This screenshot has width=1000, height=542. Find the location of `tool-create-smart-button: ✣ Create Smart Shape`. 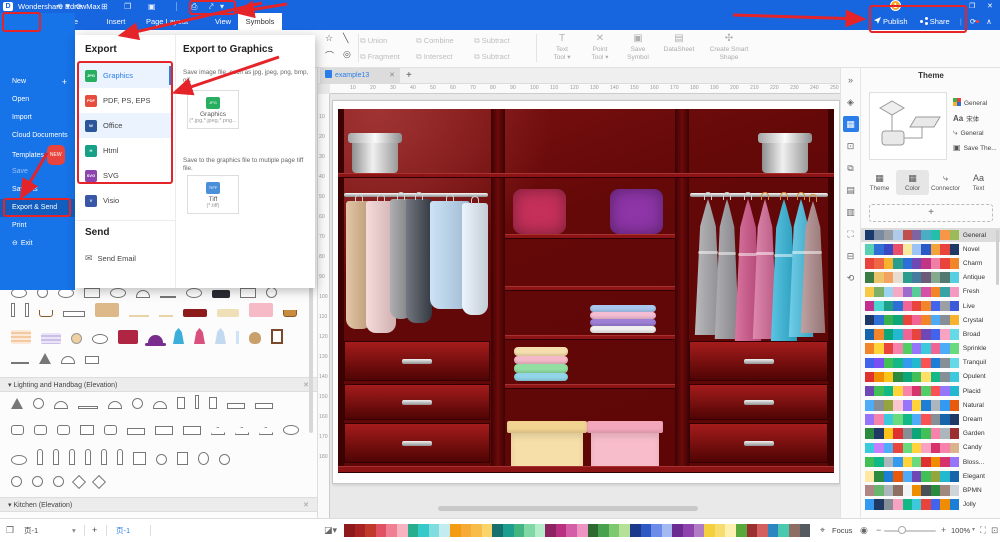

tool-create-smart-button: ✣ Create Smart Shape is located at coordinates (729, 46).